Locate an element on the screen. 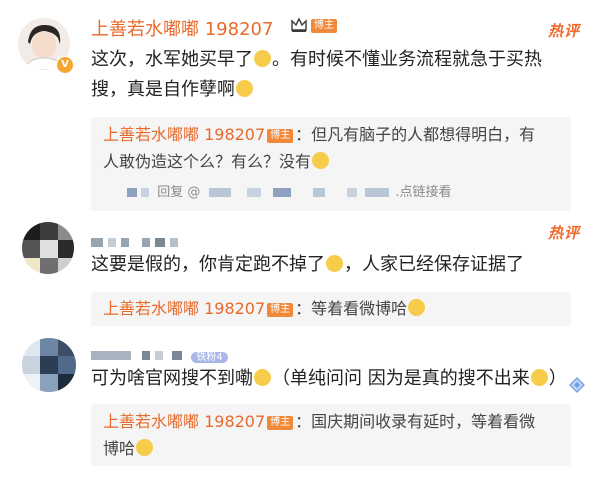 Image resolution: width=600 pixels, height=478 pixels. verified-v-icon: V is located at coordinates (65, 65).